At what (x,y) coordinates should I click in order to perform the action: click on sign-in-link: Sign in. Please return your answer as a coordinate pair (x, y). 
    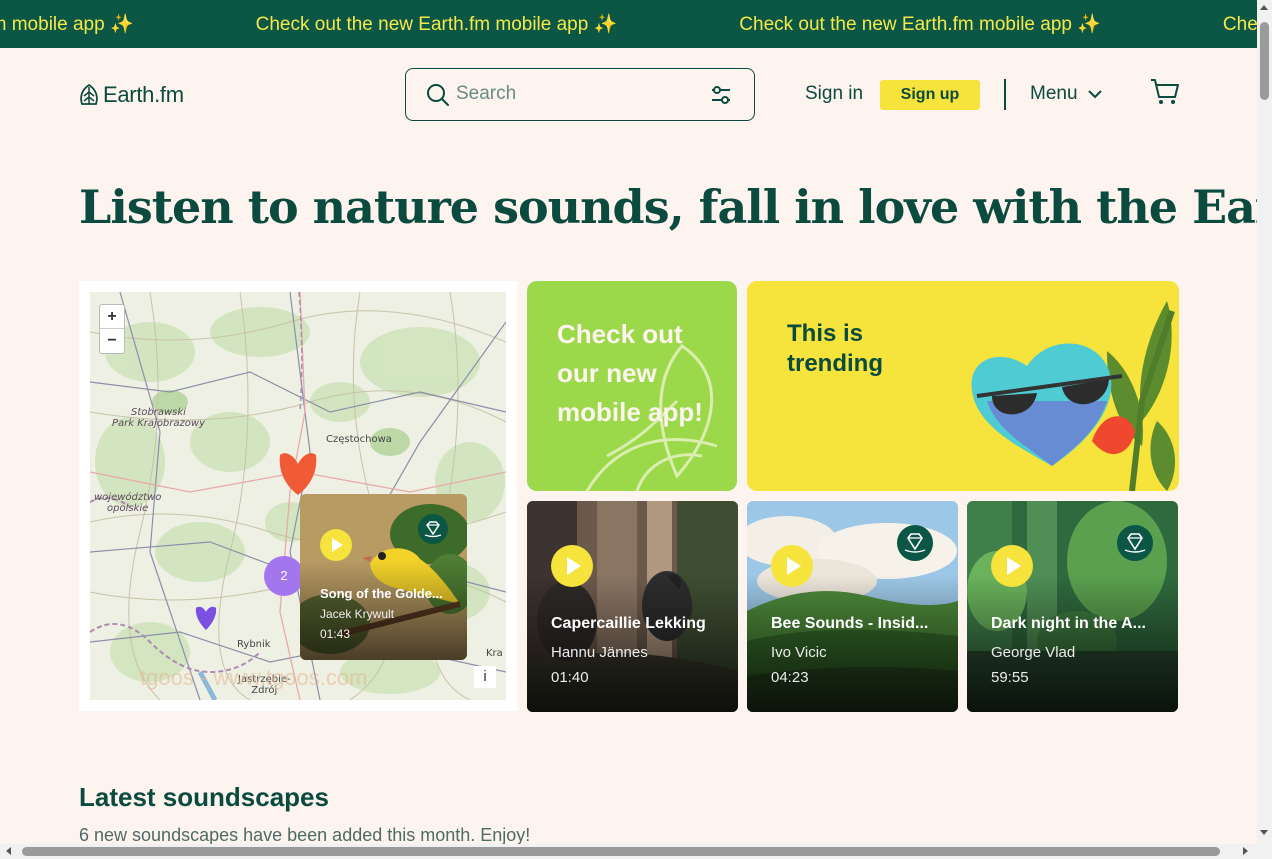
    Looking at the image, I should click on (834, 94).